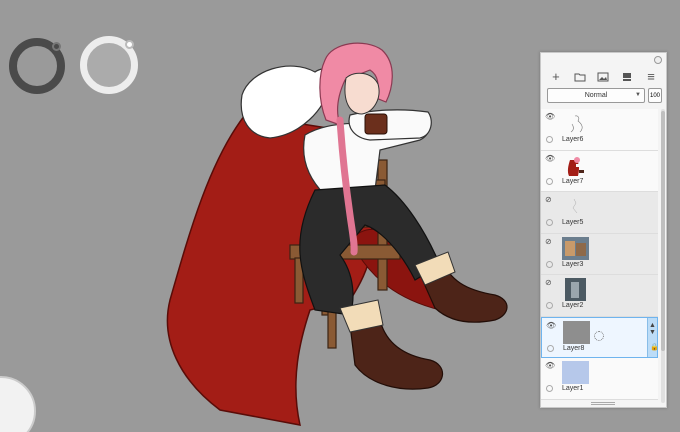 This screenshot has height=432, width=680. Describe the element at coordinates (653, 337) in the screenshot. I see `layer-reorder-handle: ▲ ▼ 🔒` at that location.